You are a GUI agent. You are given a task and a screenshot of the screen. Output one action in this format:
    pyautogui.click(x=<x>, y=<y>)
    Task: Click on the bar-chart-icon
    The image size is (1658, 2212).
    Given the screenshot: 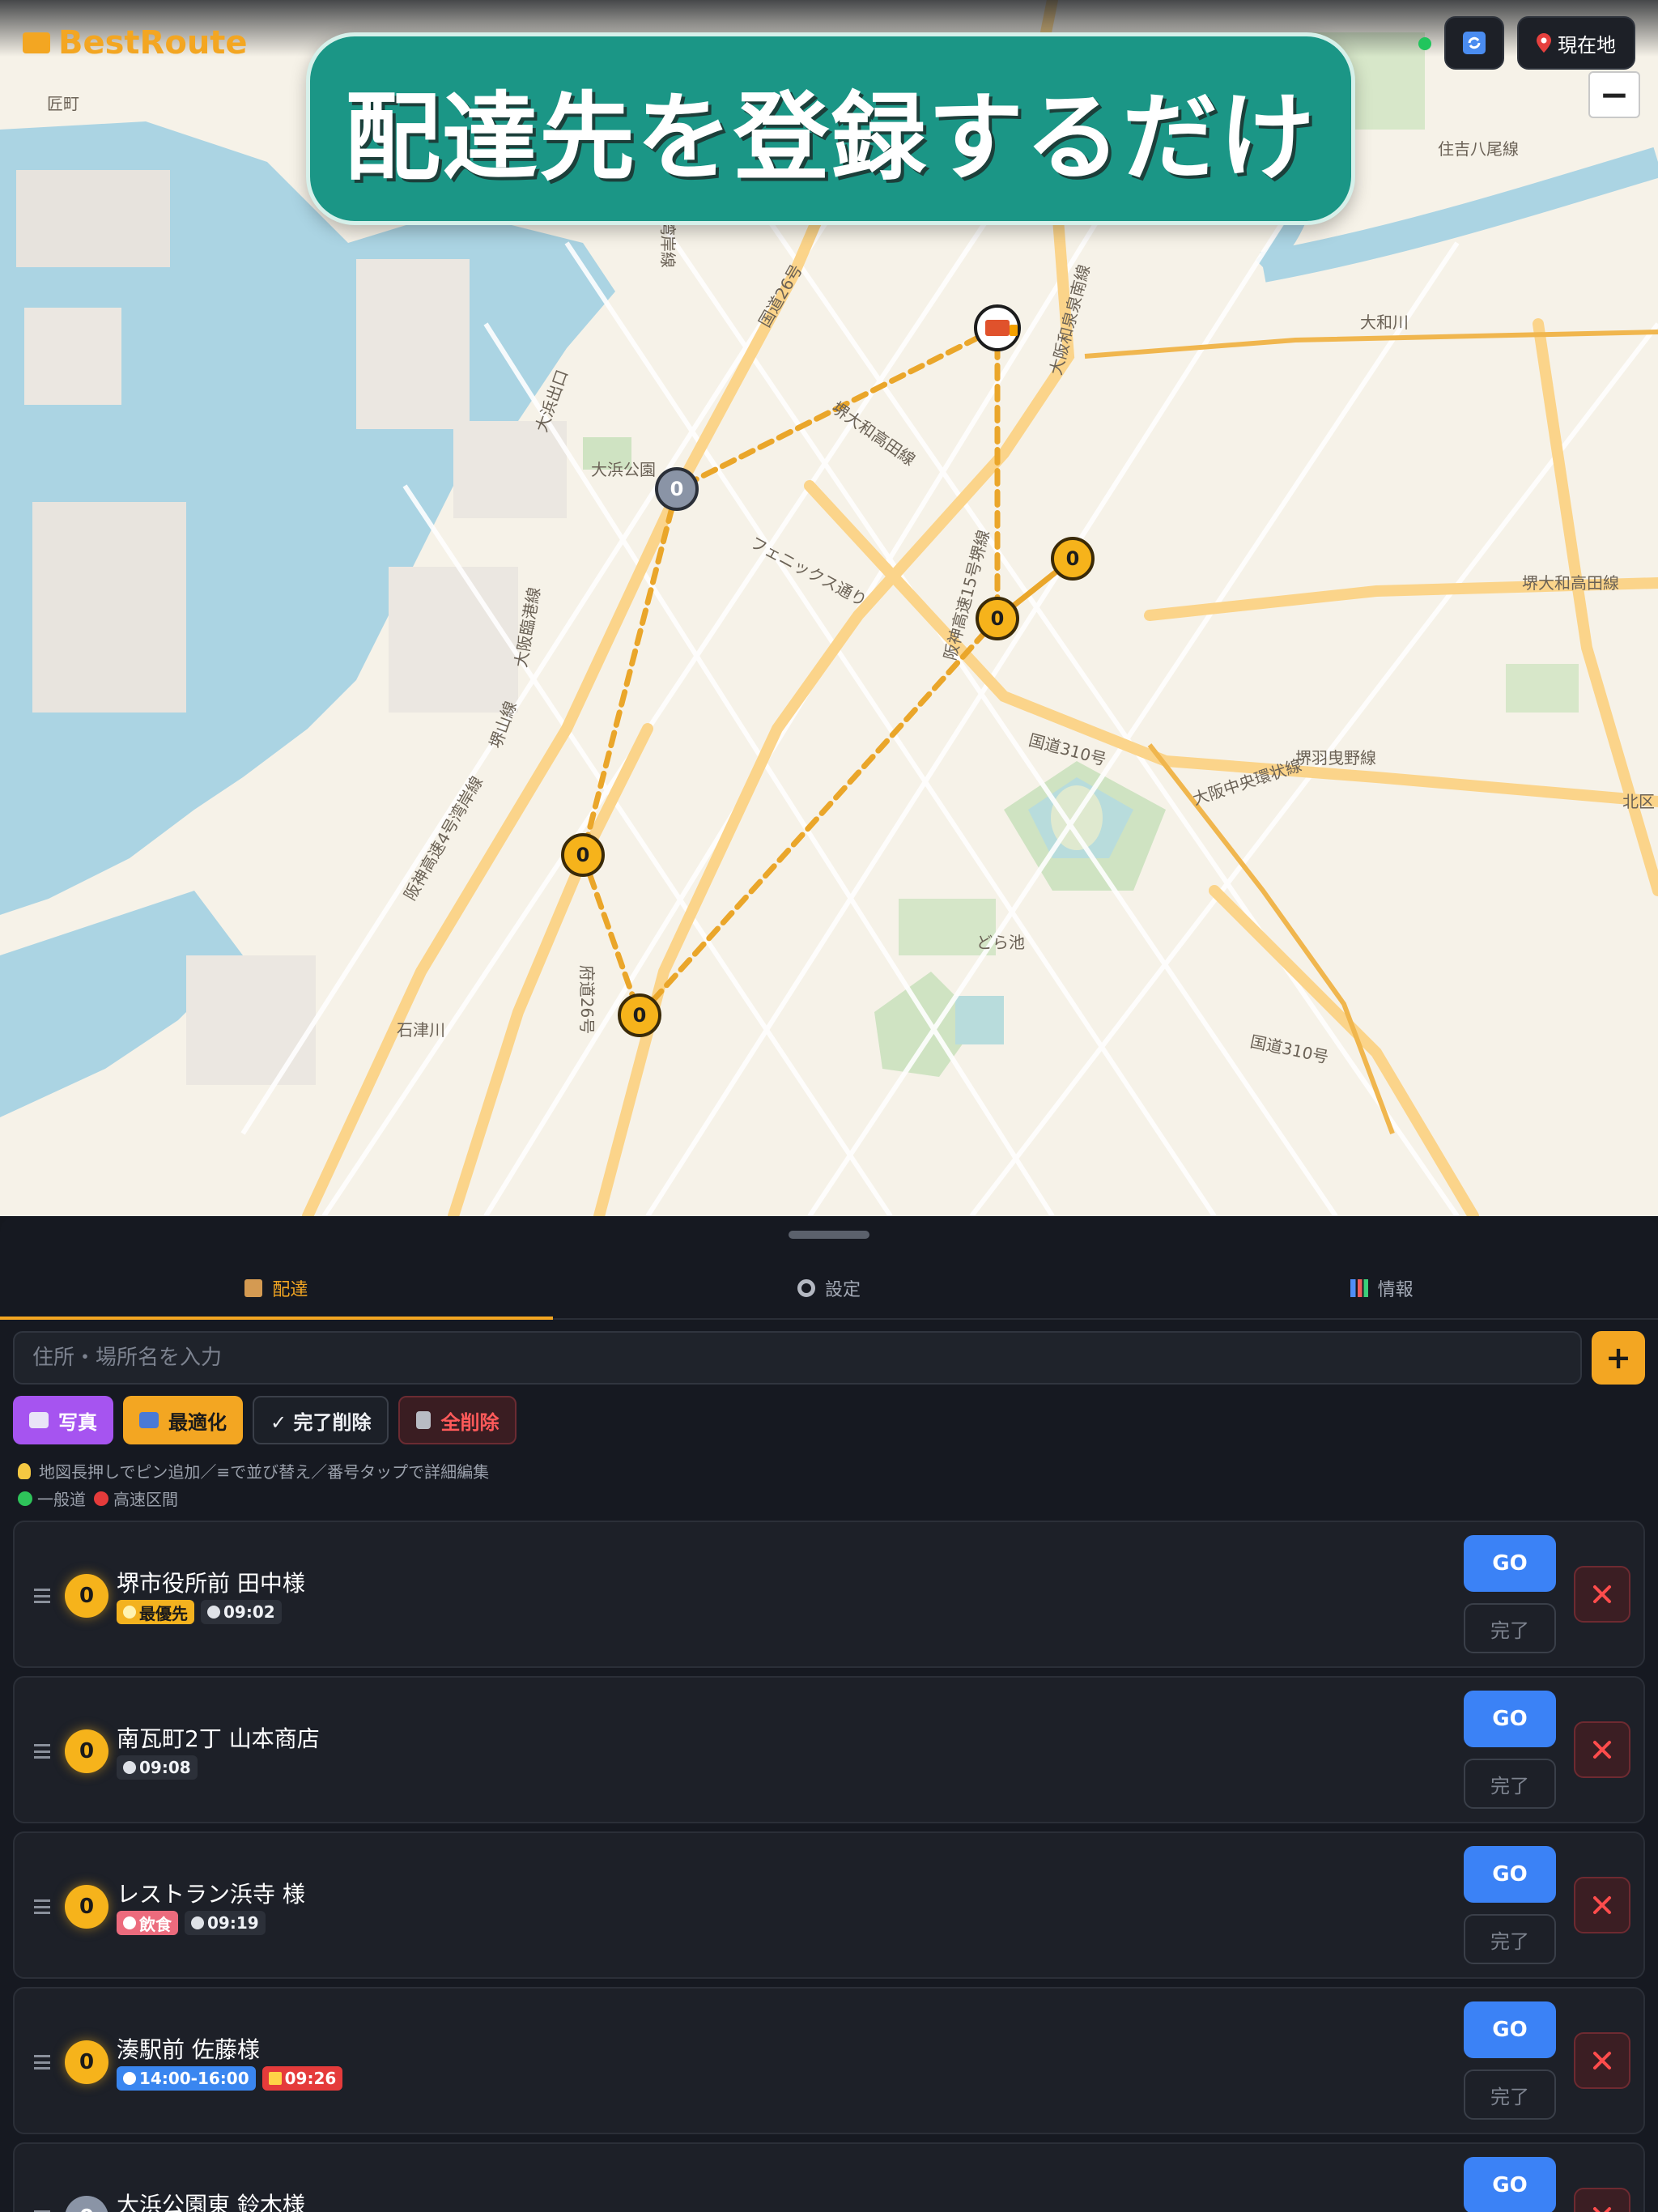 What is the action you would take?
    pyautogui.click(x=1359, y=1288)
    